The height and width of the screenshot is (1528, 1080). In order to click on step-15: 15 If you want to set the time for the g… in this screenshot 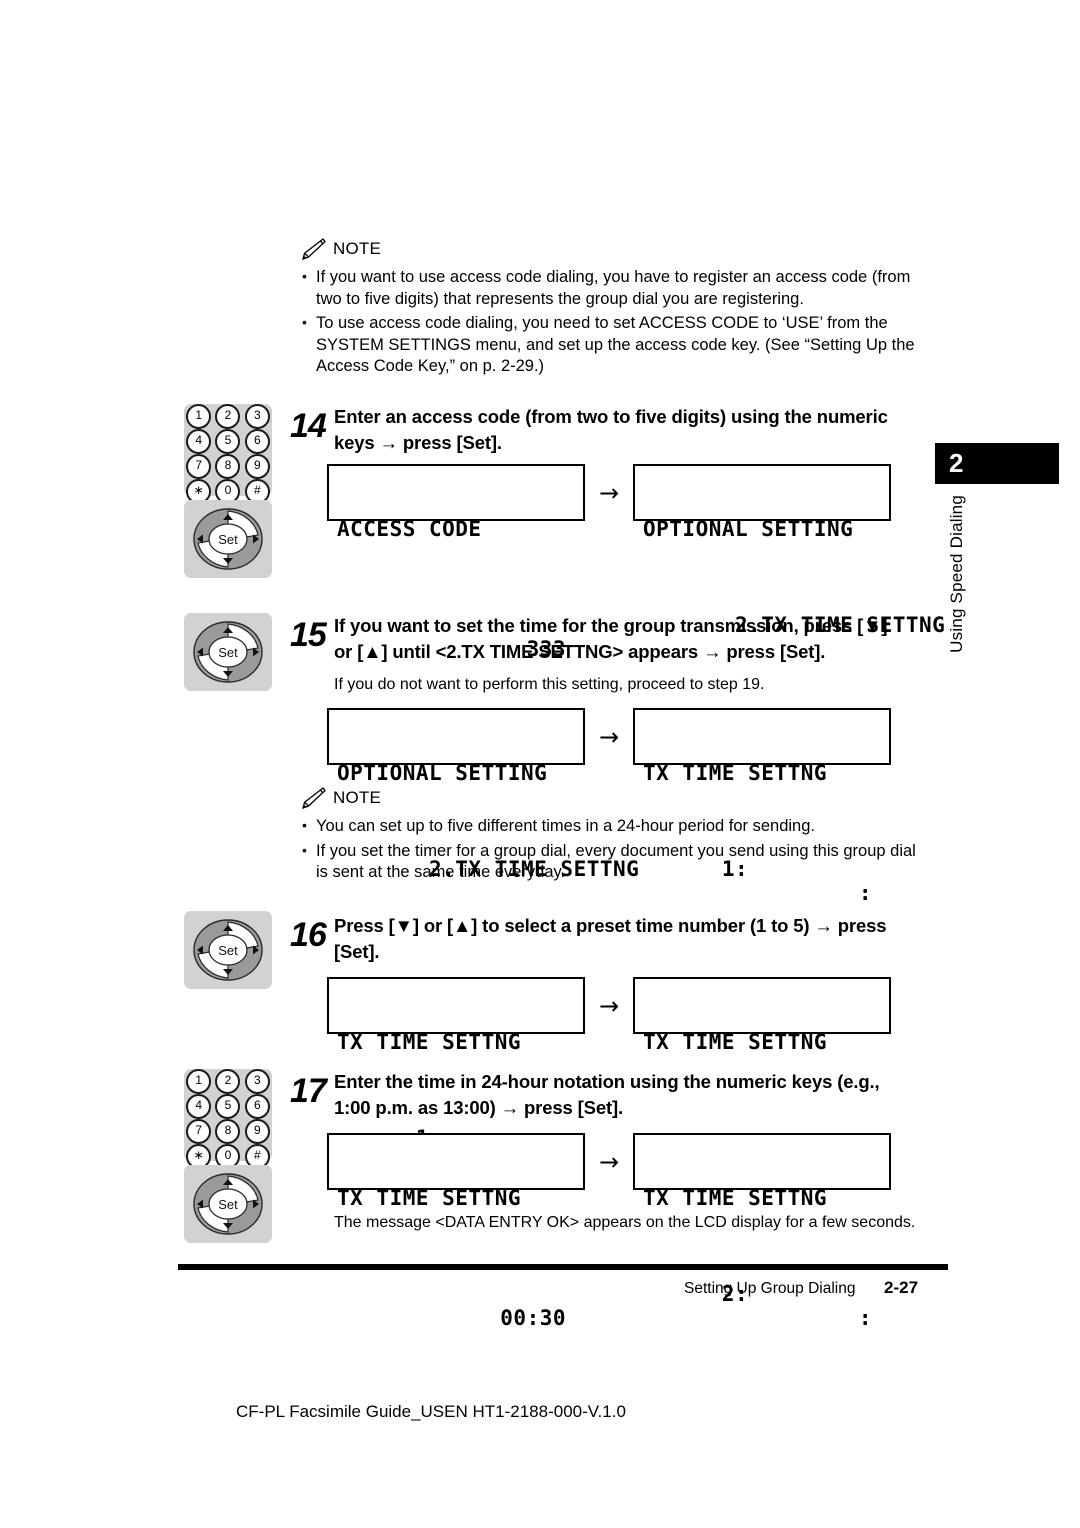, I will do `click(597, 654)`.